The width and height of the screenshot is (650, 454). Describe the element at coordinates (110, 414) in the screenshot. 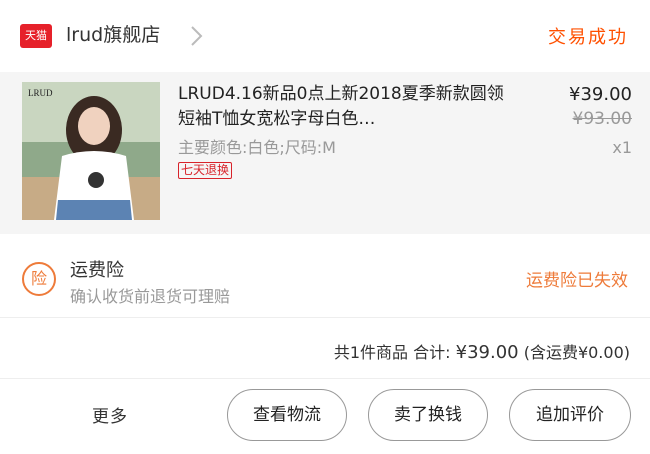

I see `more-button: 更多` at that location.